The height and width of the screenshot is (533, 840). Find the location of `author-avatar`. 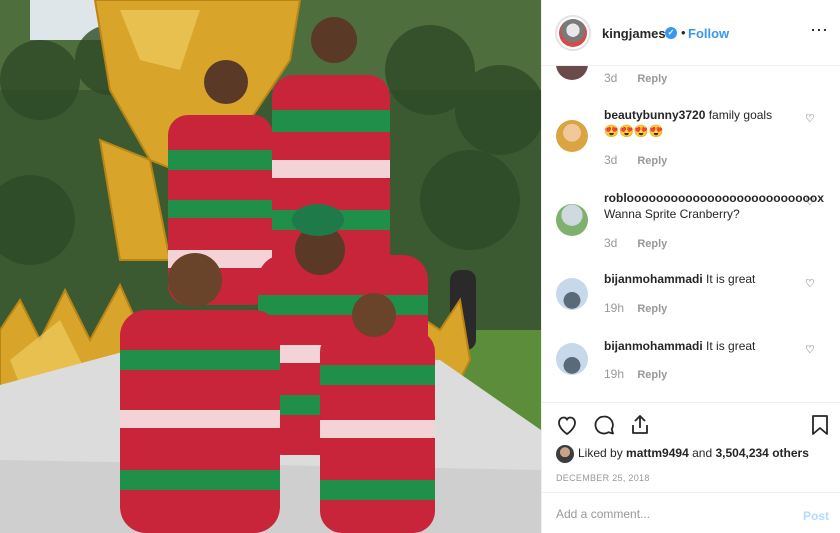

author-avatar is located at coordinates (573, 33).